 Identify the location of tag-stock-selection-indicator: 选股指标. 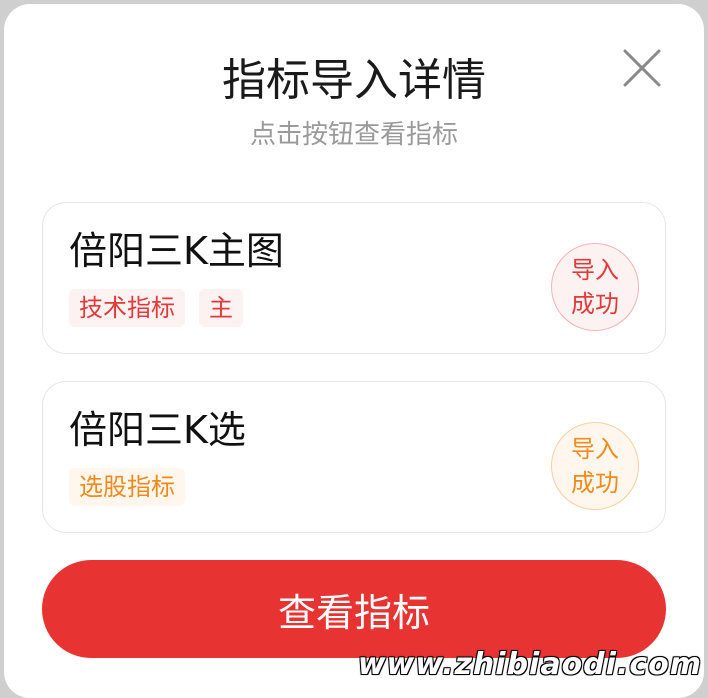
(127, 487).